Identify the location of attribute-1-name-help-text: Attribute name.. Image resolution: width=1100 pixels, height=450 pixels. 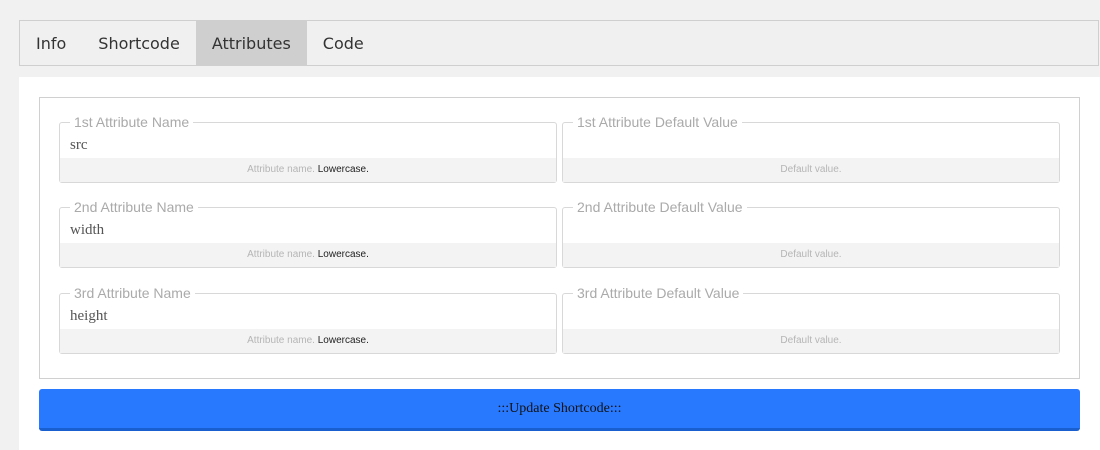
(281, 169).